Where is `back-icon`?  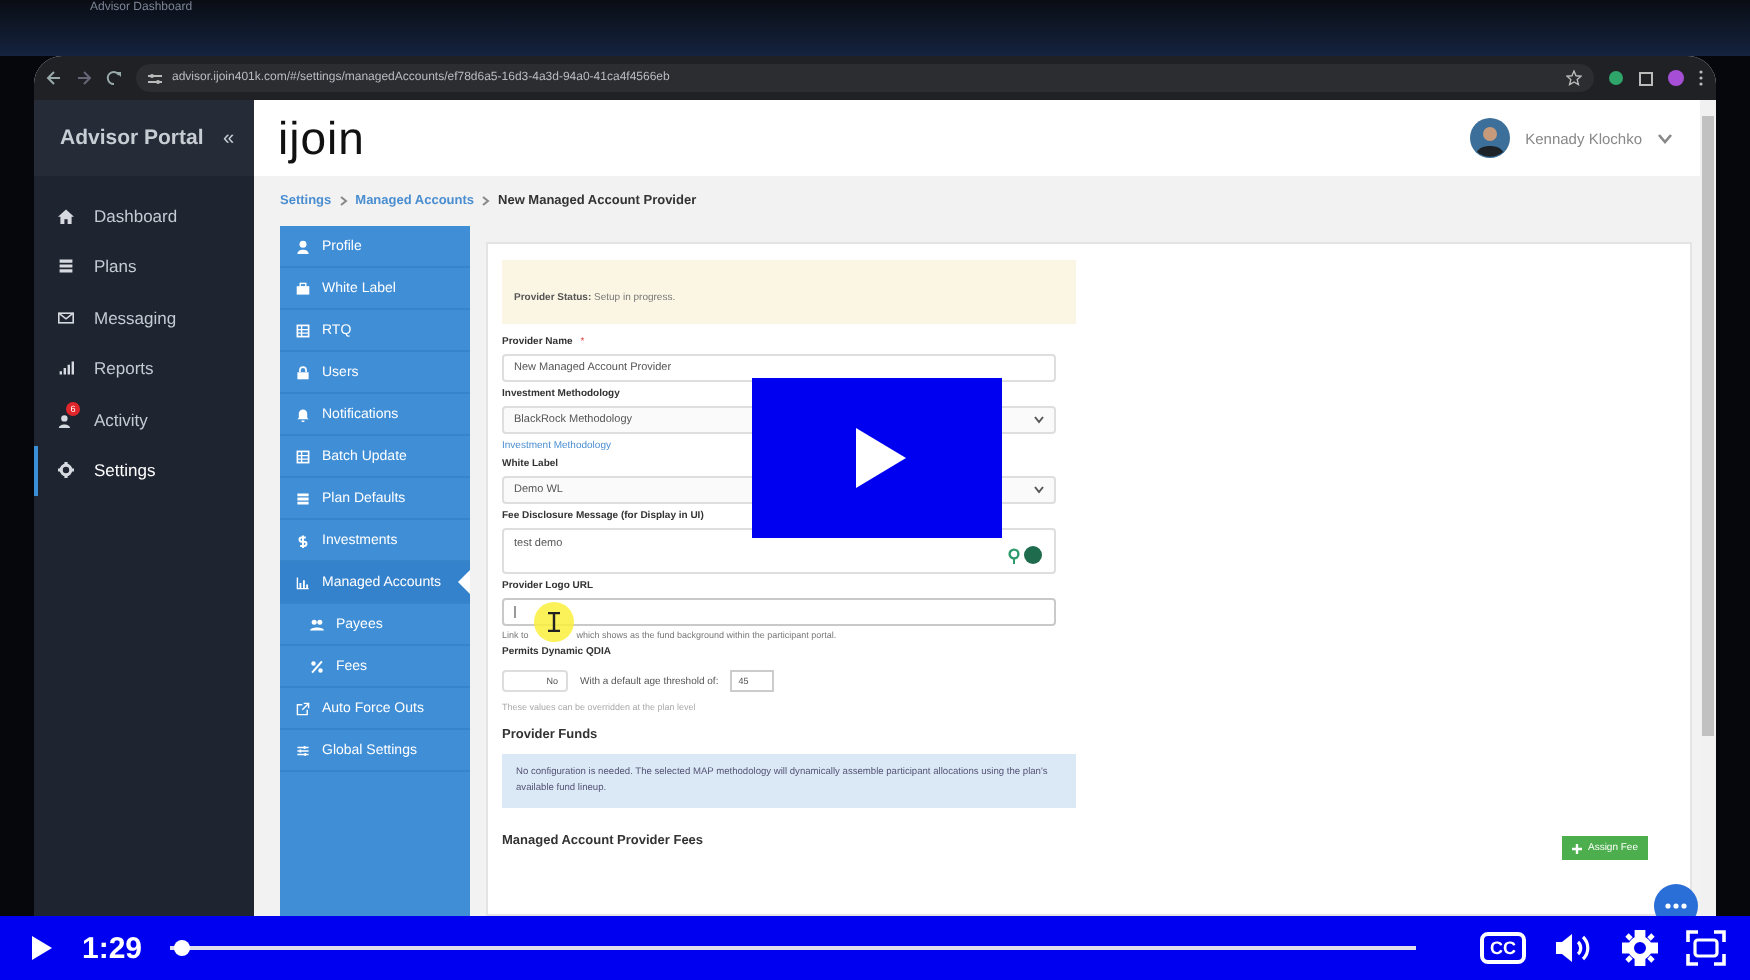 back-icon is located at coordinates (54, 78).